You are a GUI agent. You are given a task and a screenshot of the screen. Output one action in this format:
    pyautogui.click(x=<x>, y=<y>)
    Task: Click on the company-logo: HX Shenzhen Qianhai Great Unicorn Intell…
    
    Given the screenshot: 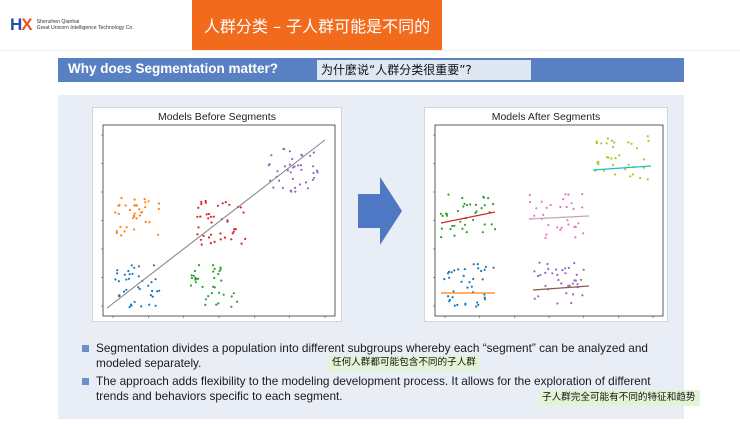 What is the action you would take?
    pyautogui.click(x=72, y=25)
    